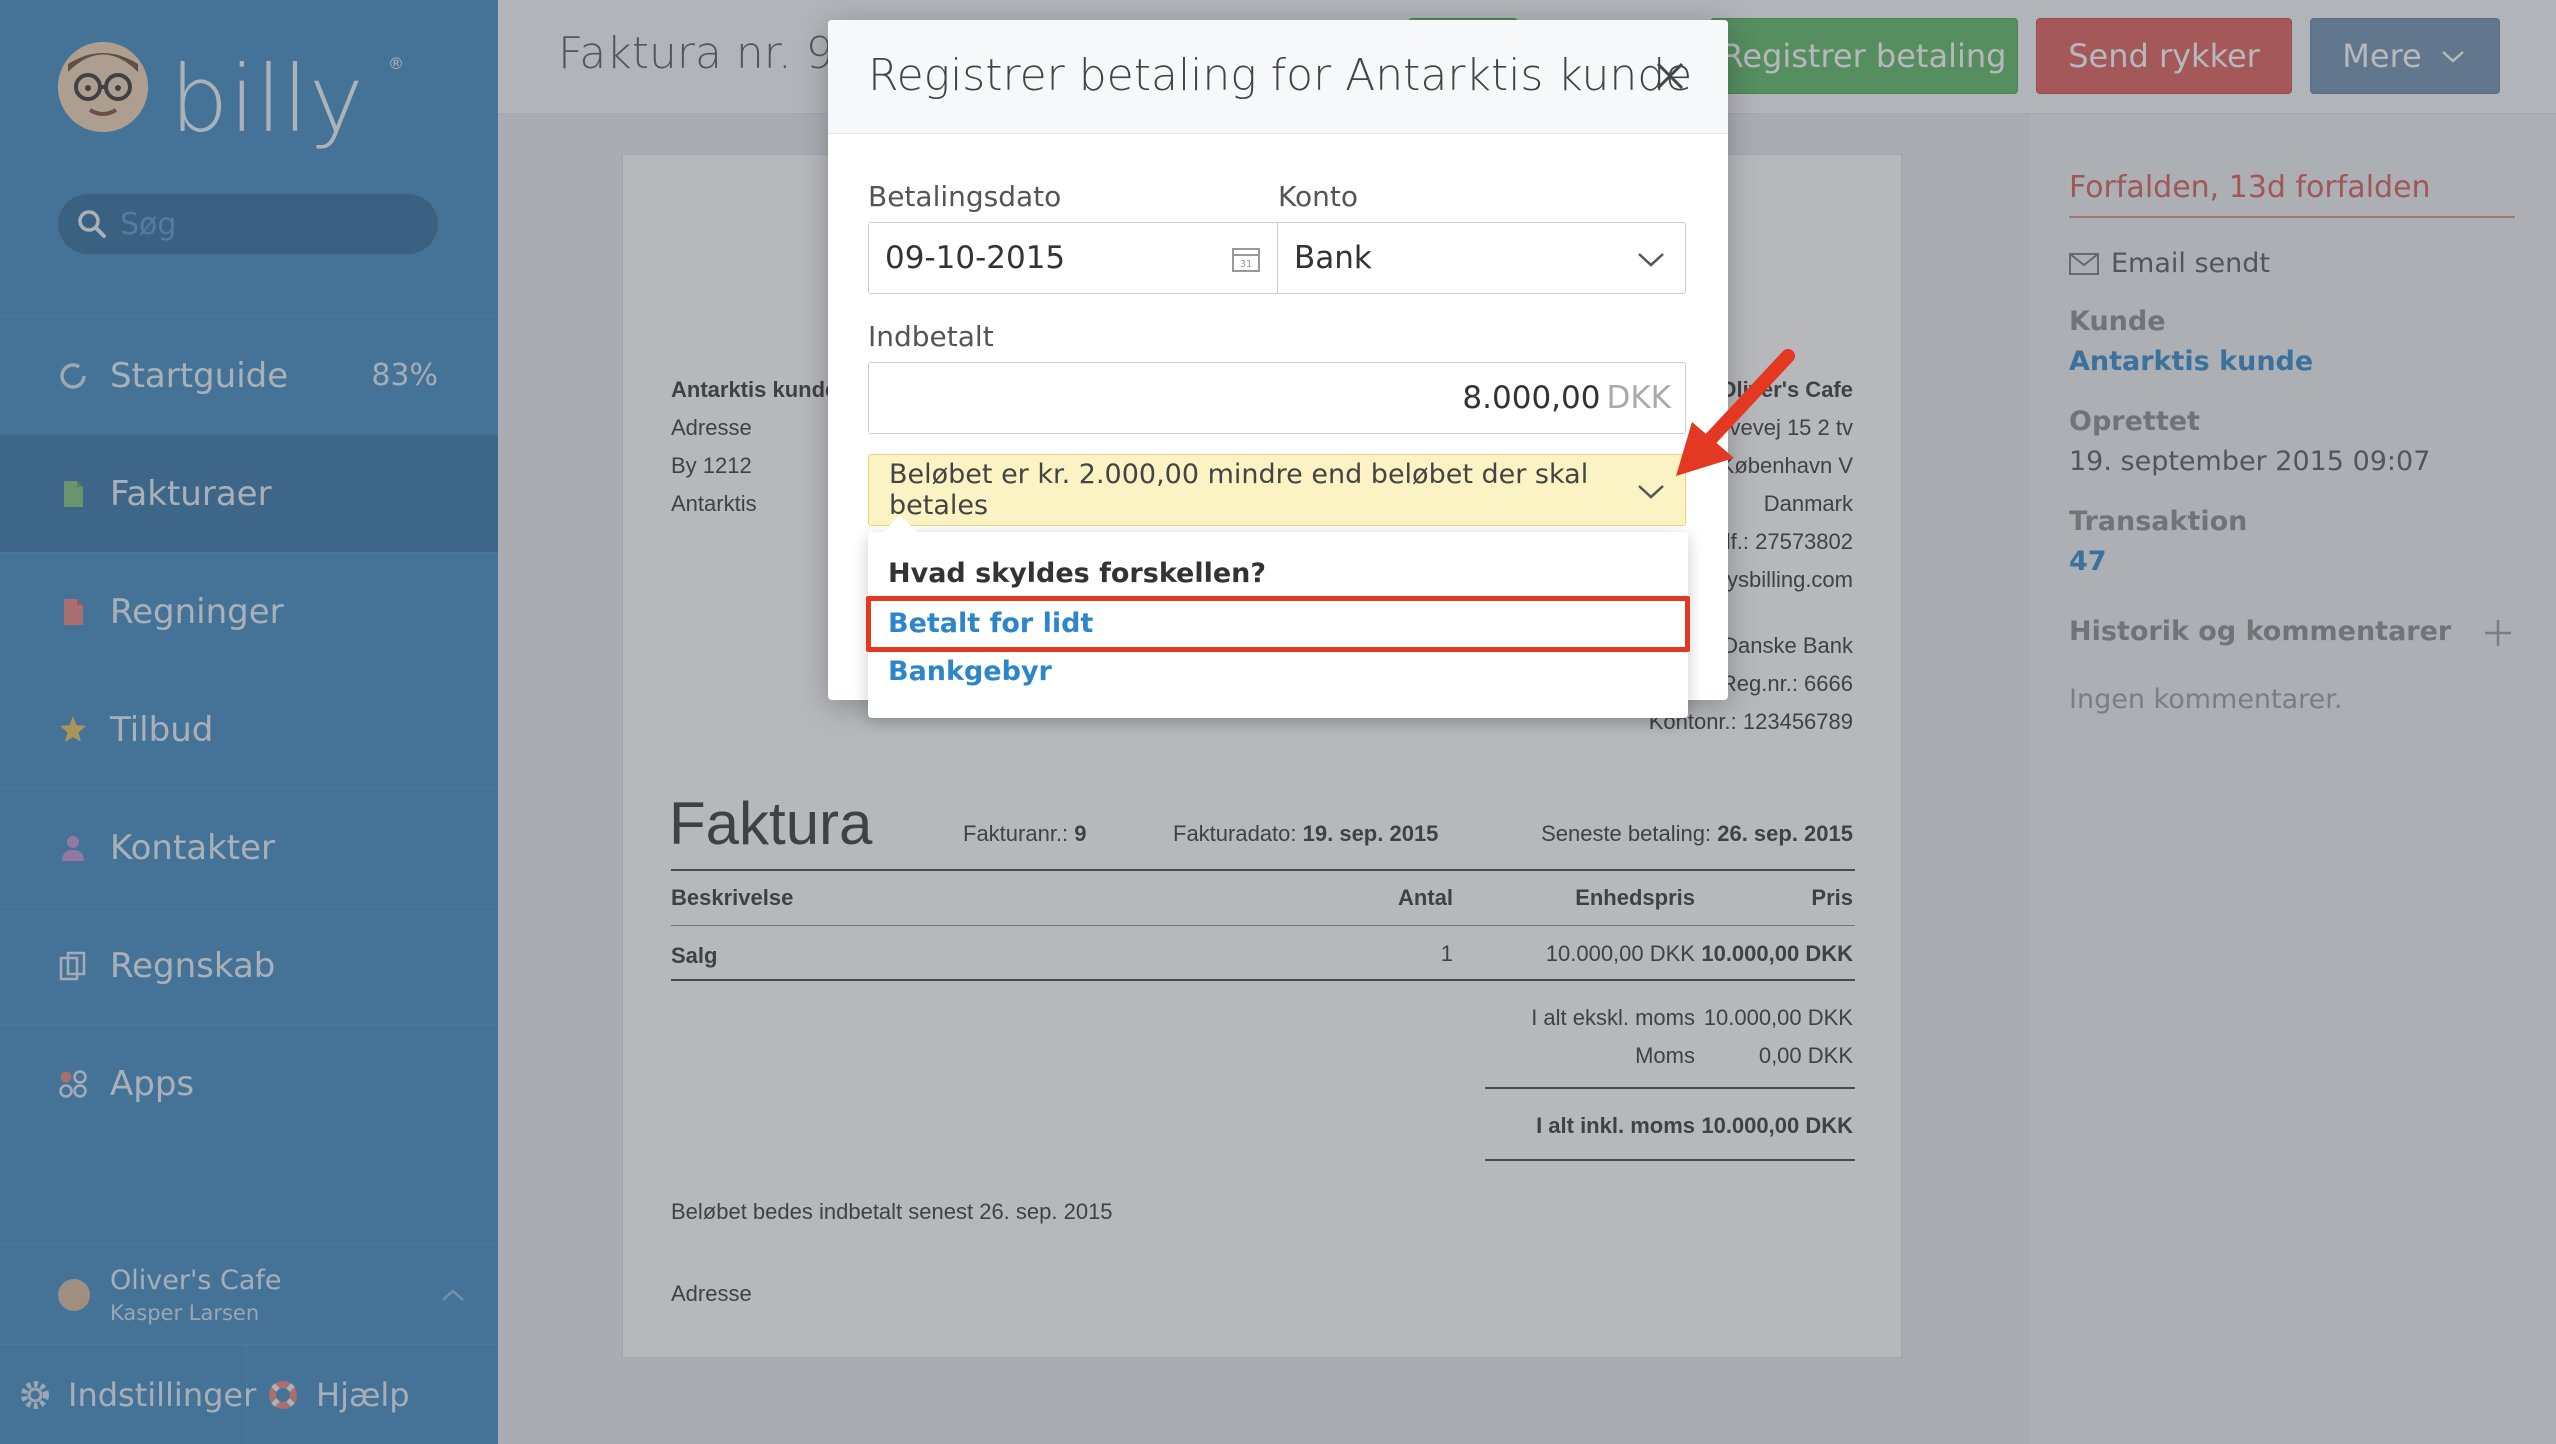 The image size is (2556, 1444). What do you see at coordinates (1638, 398) in the screenshot?
I see `amount-currency: DKK` at bounding box center [1638, 398].